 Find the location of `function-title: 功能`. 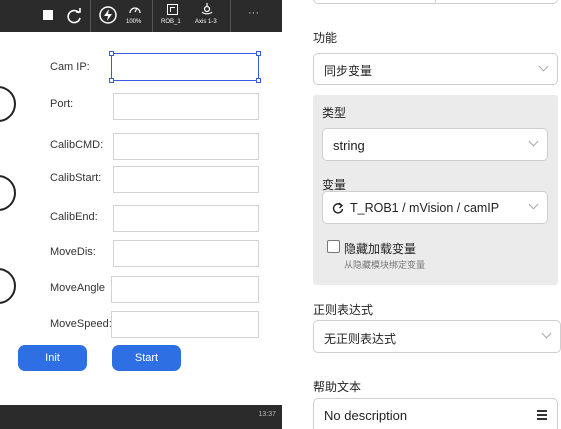

function-title: 功能 is located at coordinates (325, 38).